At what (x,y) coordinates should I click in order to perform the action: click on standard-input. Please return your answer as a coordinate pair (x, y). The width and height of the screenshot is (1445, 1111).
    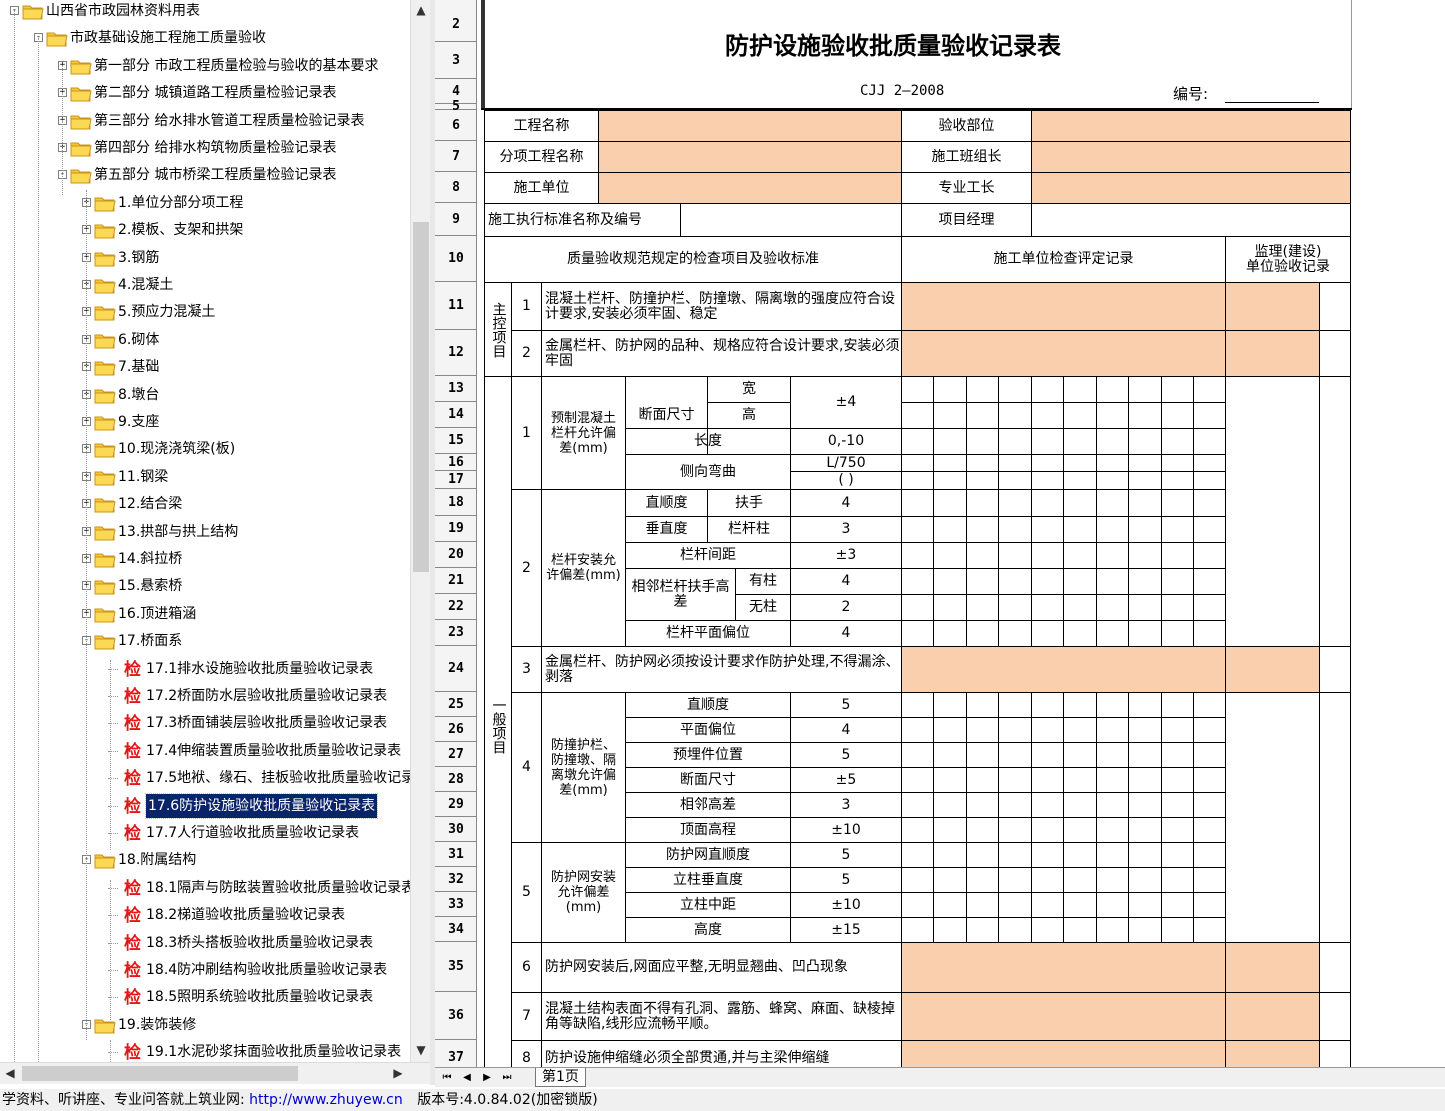
    Looking at the image, I should click on (791, 220).